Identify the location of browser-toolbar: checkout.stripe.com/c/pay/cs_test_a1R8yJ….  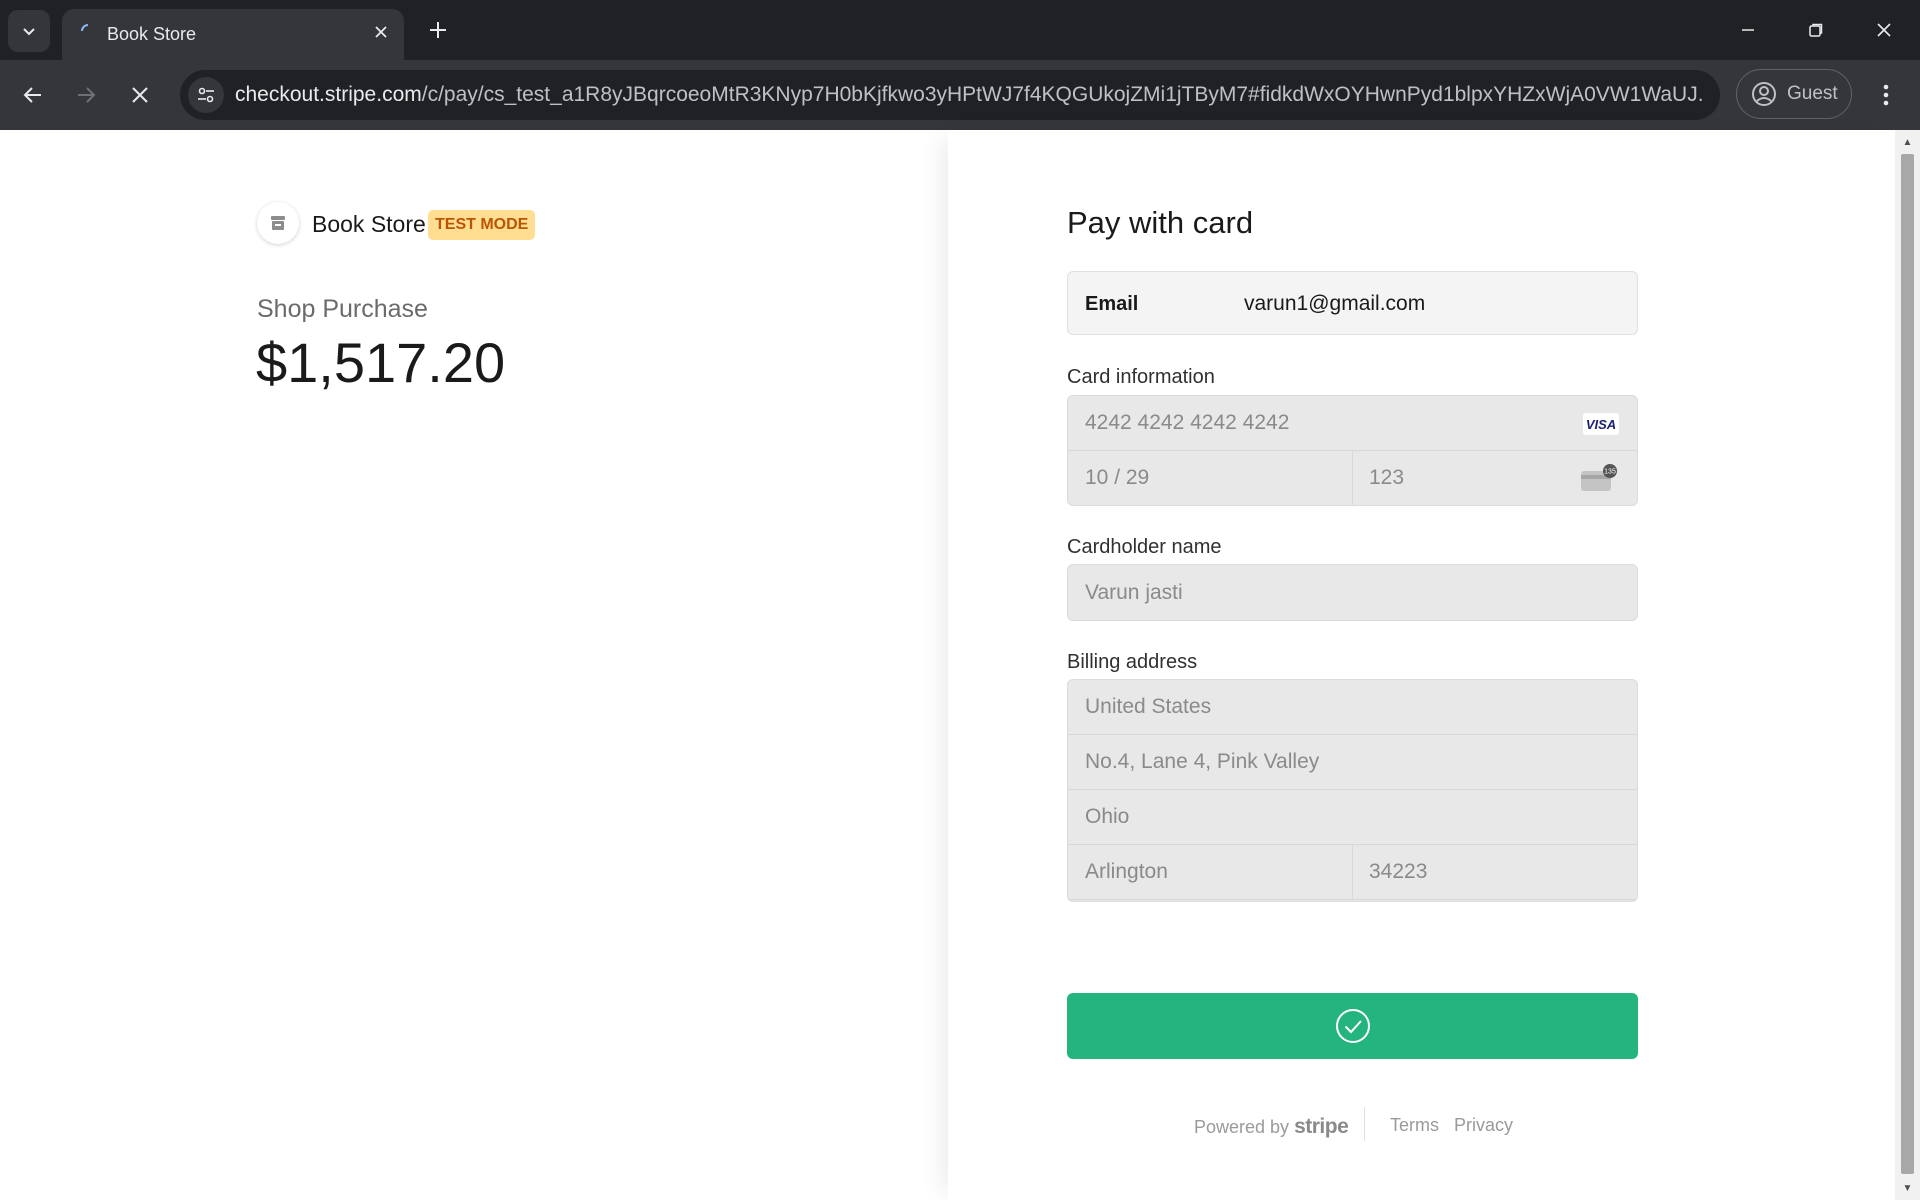
(960, 95).